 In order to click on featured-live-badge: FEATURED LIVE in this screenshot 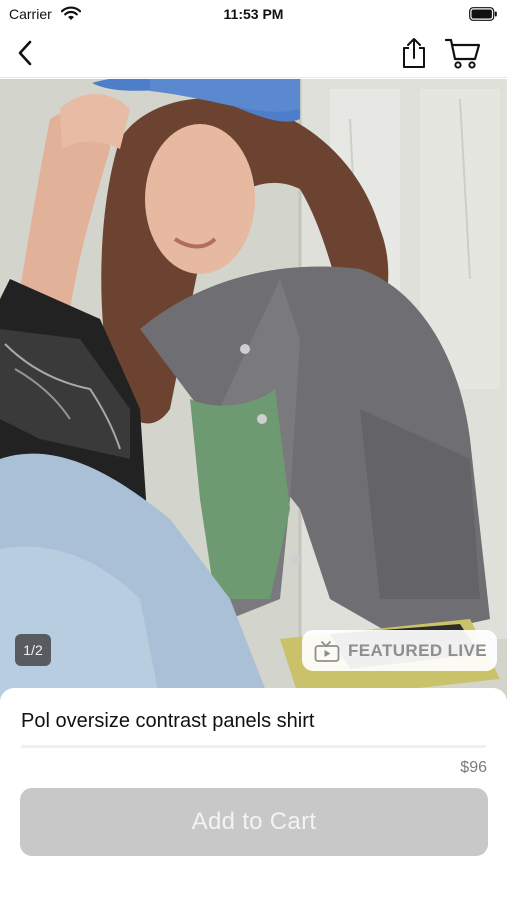, I will do `click(399, 650)`.